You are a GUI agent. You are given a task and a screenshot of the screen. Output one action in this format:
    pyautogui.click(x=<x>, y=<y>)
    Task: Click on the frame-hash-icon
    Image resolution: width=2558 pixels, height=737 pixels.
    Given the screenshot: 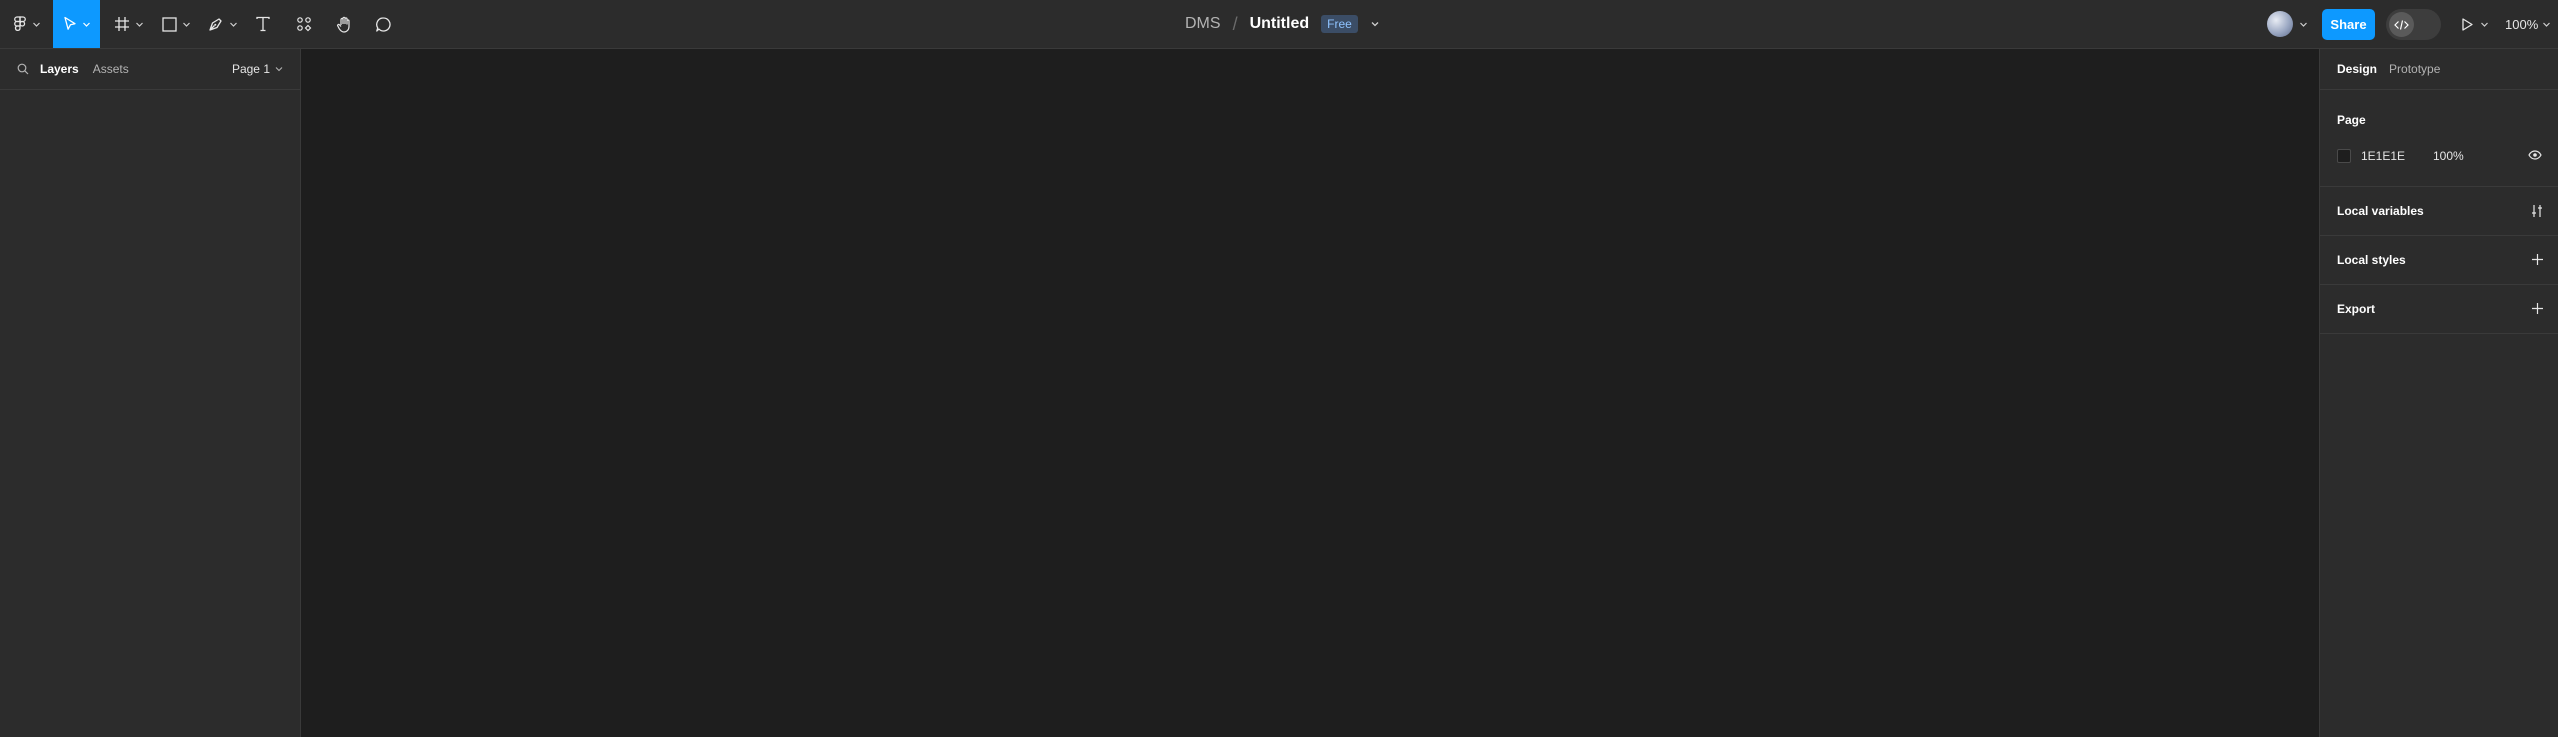 What is the action you would take?
    pyautogui.click(x=122, y=24)
    